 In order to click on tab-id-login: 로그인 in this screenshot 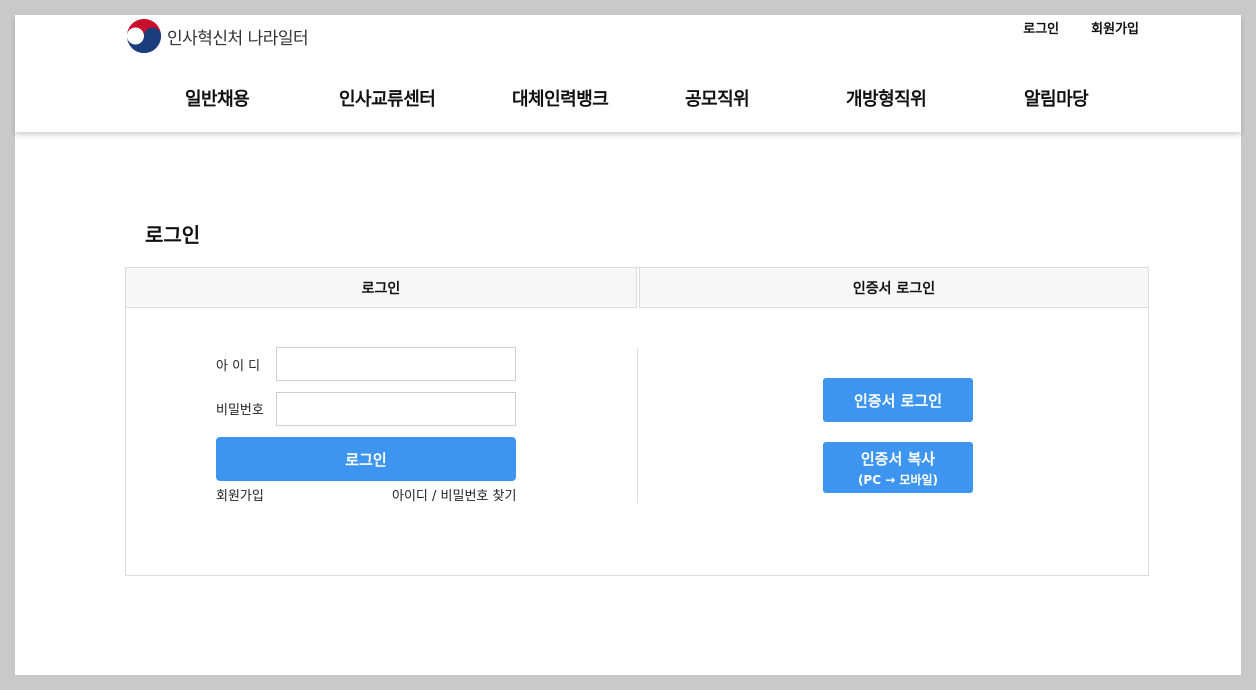, I will do `click(381, 287)`.